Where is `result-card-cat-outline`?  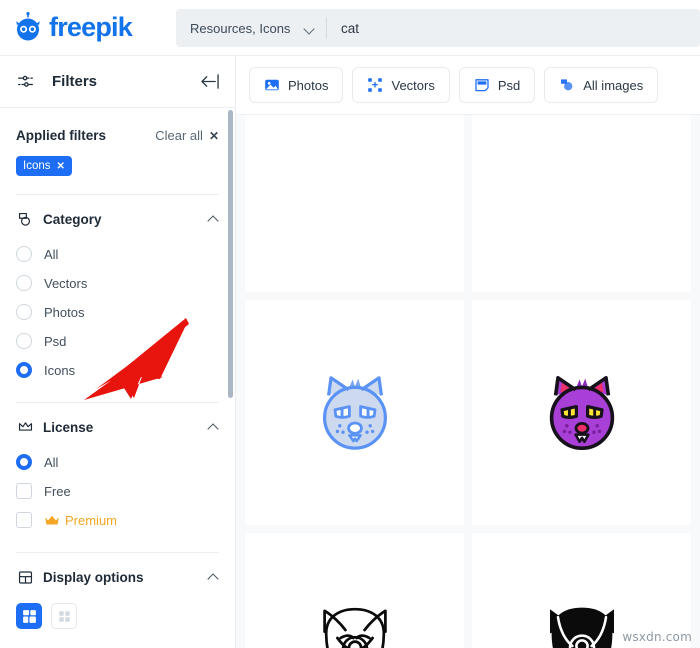 result-card-cat-outline is located at coordinates (354, 590).